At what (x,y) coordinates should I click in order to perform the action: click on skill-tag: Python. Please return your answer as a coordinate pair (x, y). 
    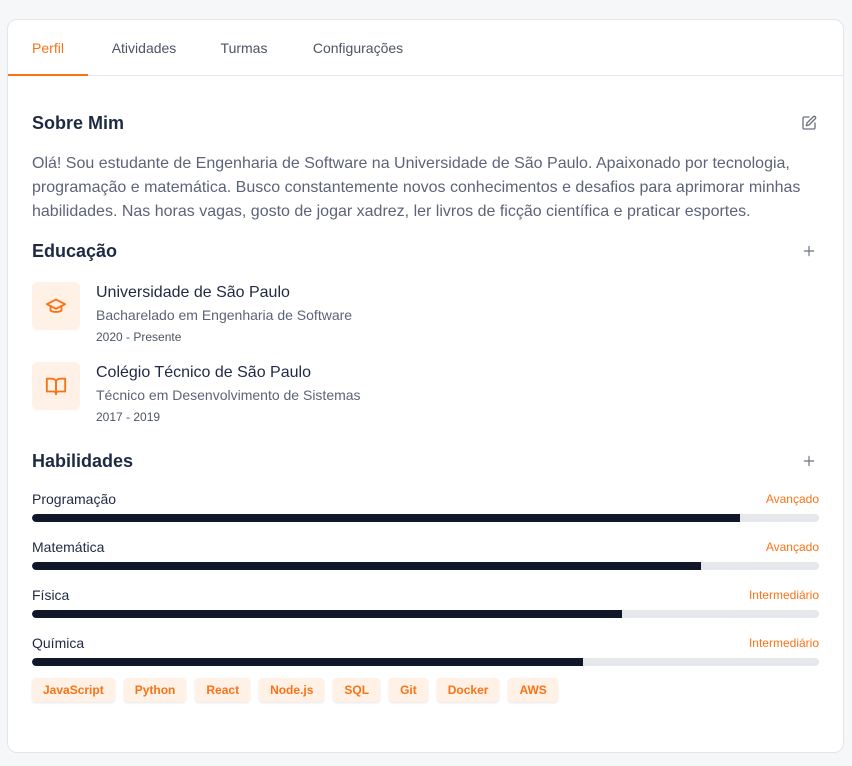
    Looking at the image, I should click on (155, 690).